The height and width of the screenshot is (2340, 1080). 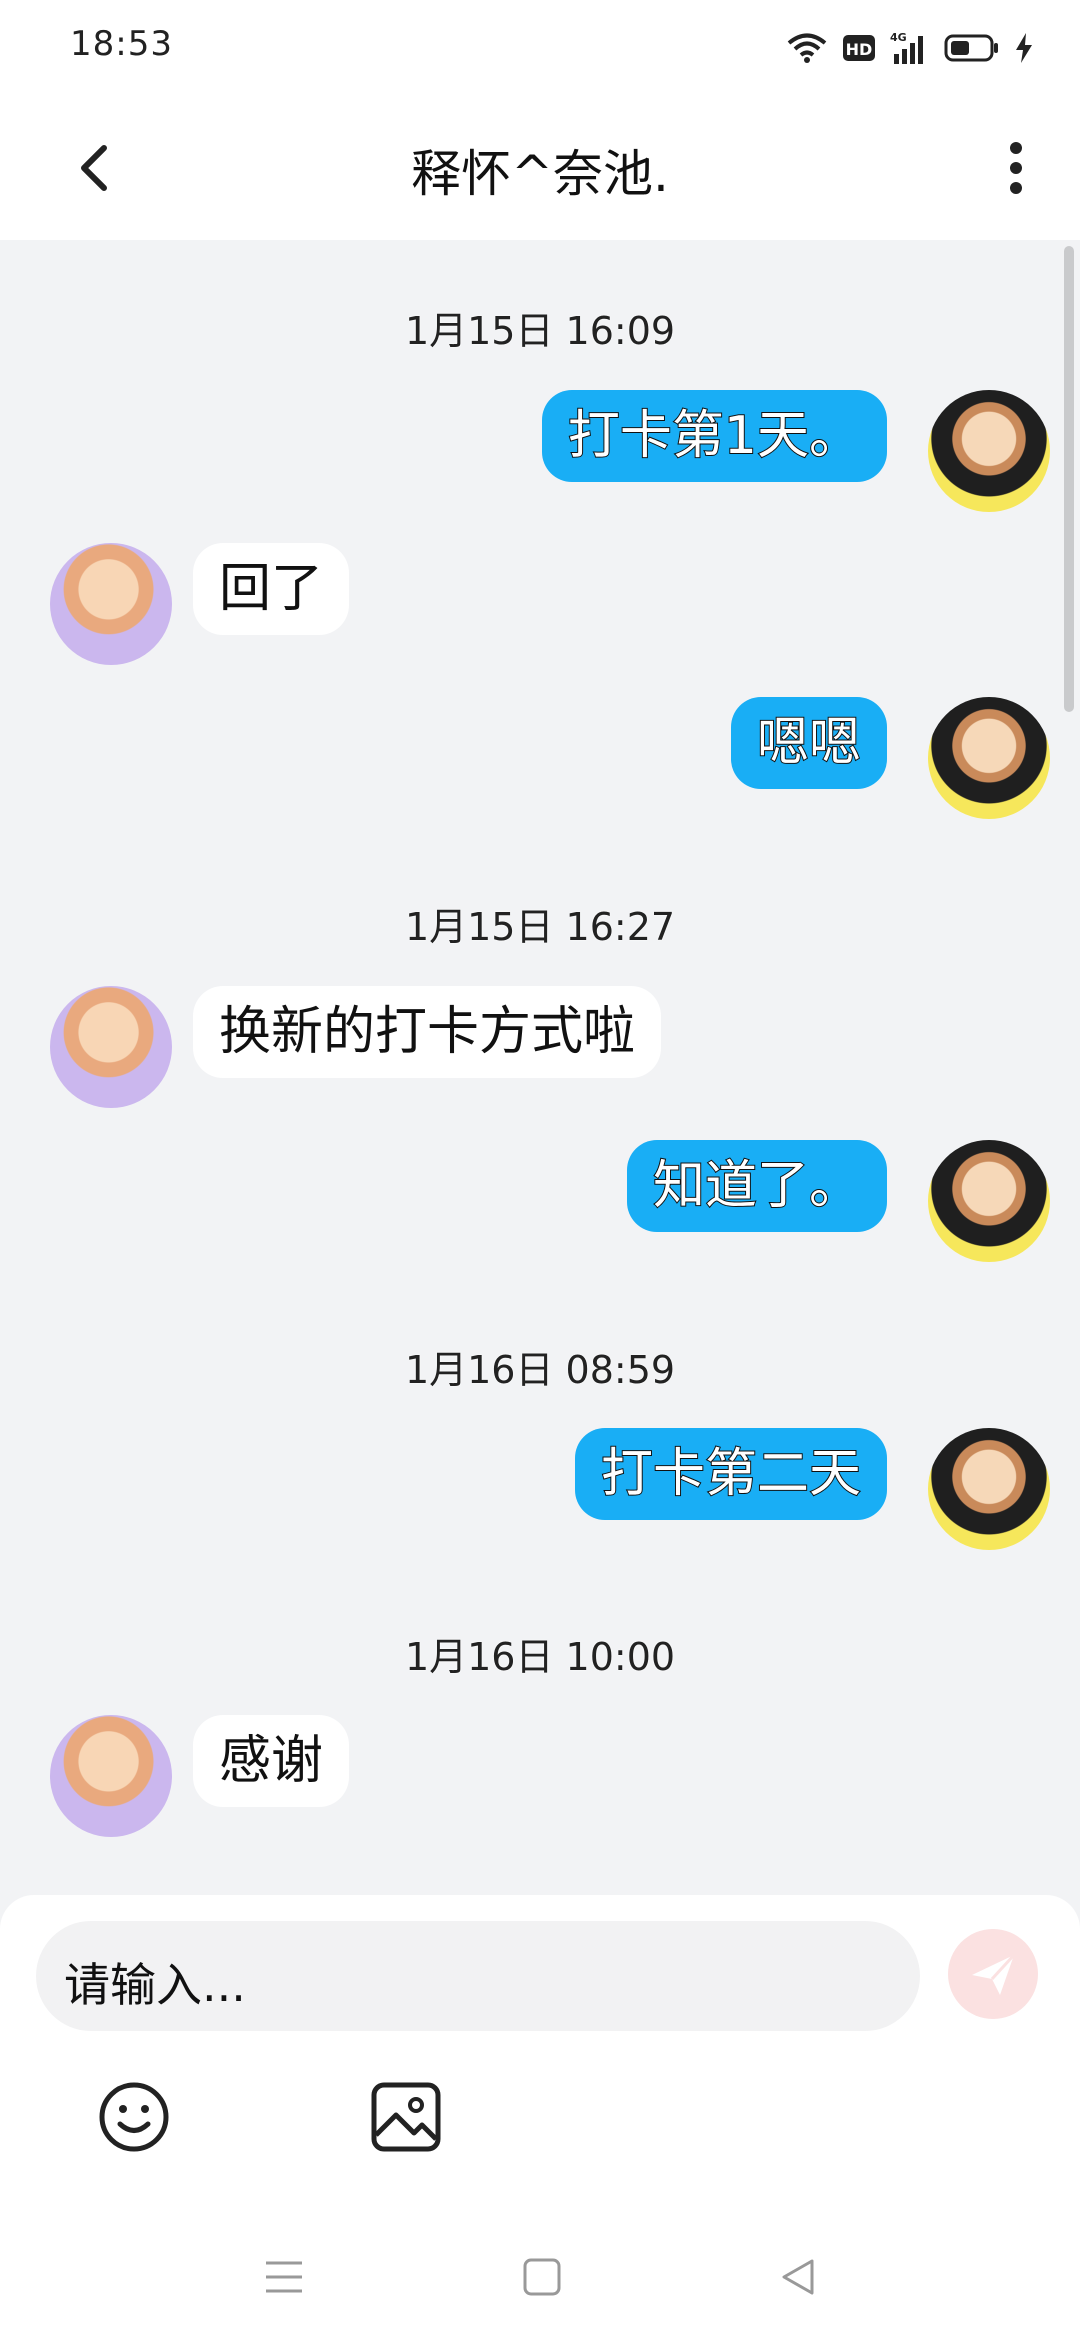 I want to click on message-bubble-sent: 嗯嗯, so click(x=808, y=743).